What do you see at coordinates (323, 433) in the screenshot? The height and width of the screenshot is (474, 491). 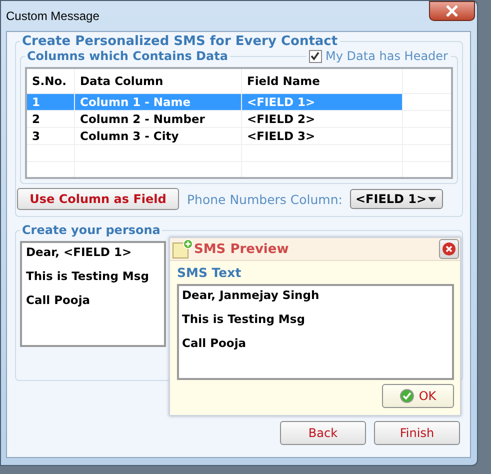 I see `back-button: Back` at bounding box center [323, 433].